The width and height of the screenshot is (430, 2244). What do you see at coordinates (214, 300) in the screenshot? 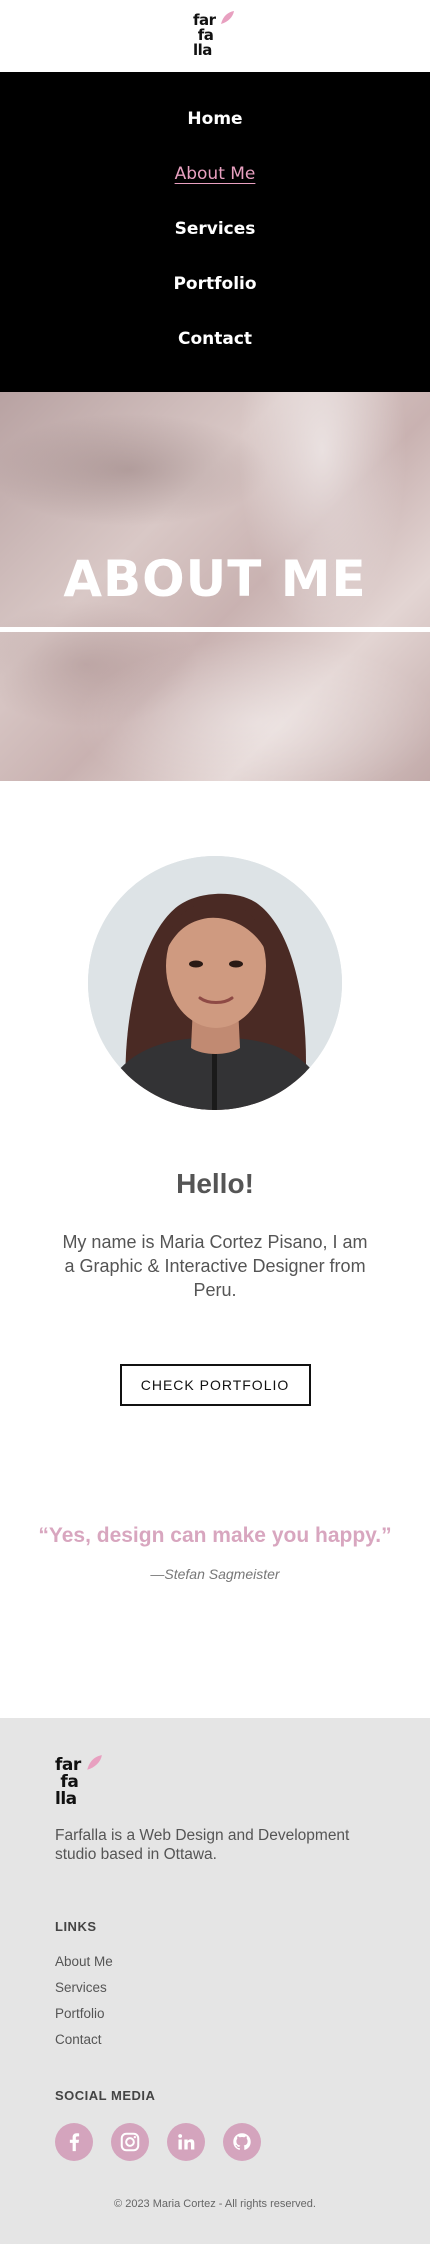
I see `nav-item-portfolio: Portfolio` at bounding box center [214, 300].